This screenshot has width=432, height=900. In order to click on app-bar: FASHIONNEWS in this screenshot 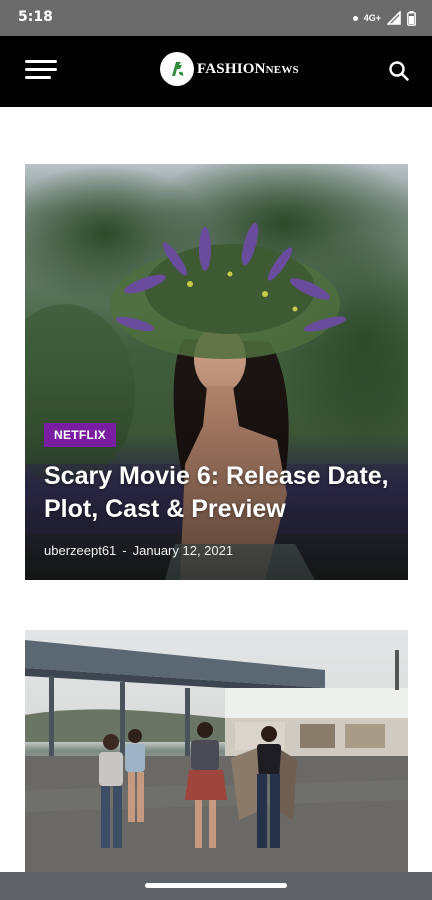, I will do `click(216, 71)`.